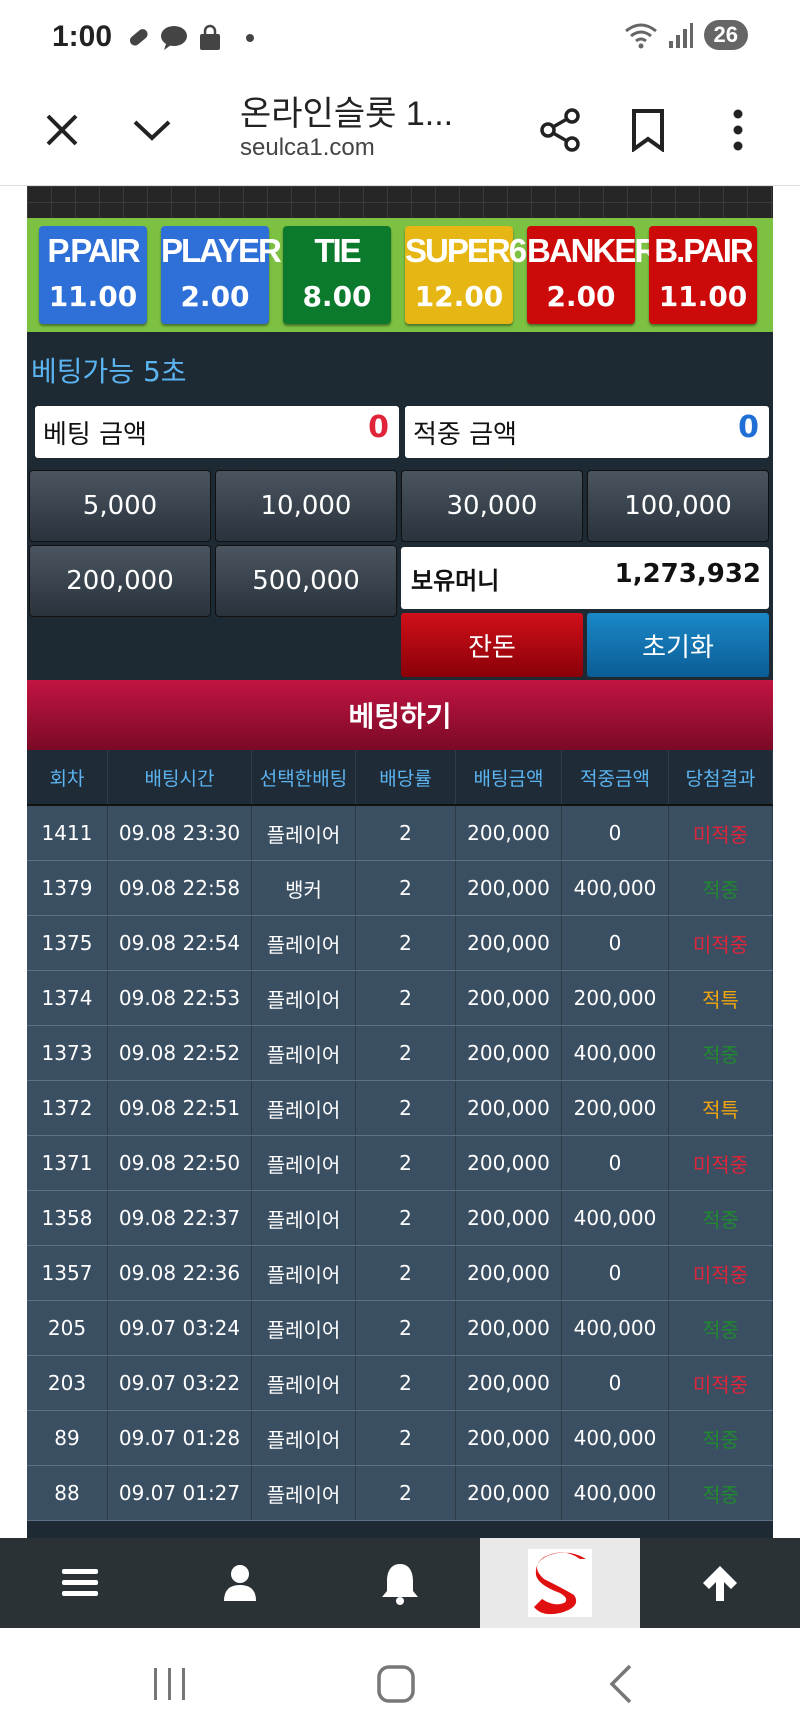 The width and height of the screenshot is (800, 1734). What do you see at coordinates (180, 1383) in the screenshot?
I see `table-cell: 09.07 03:22` at bounding box center [180, 1383].